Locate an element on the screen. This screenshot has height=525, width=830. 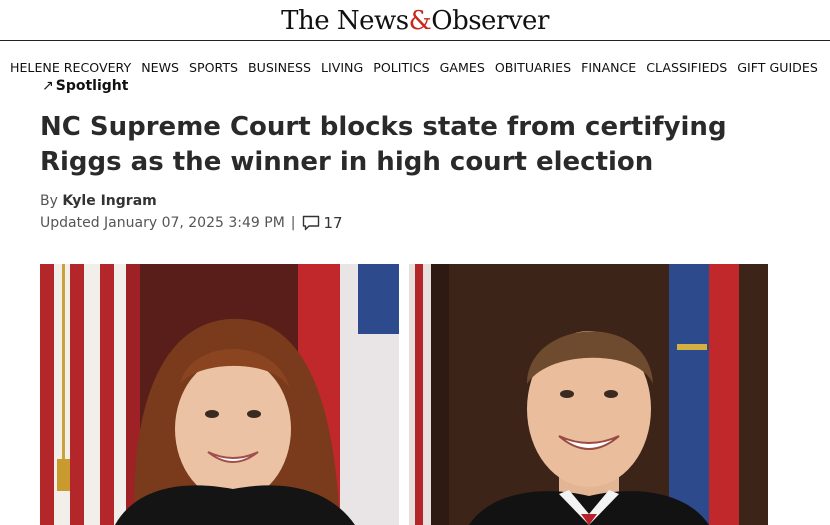
byline-prefix: By is located at coordinates (51, 201).